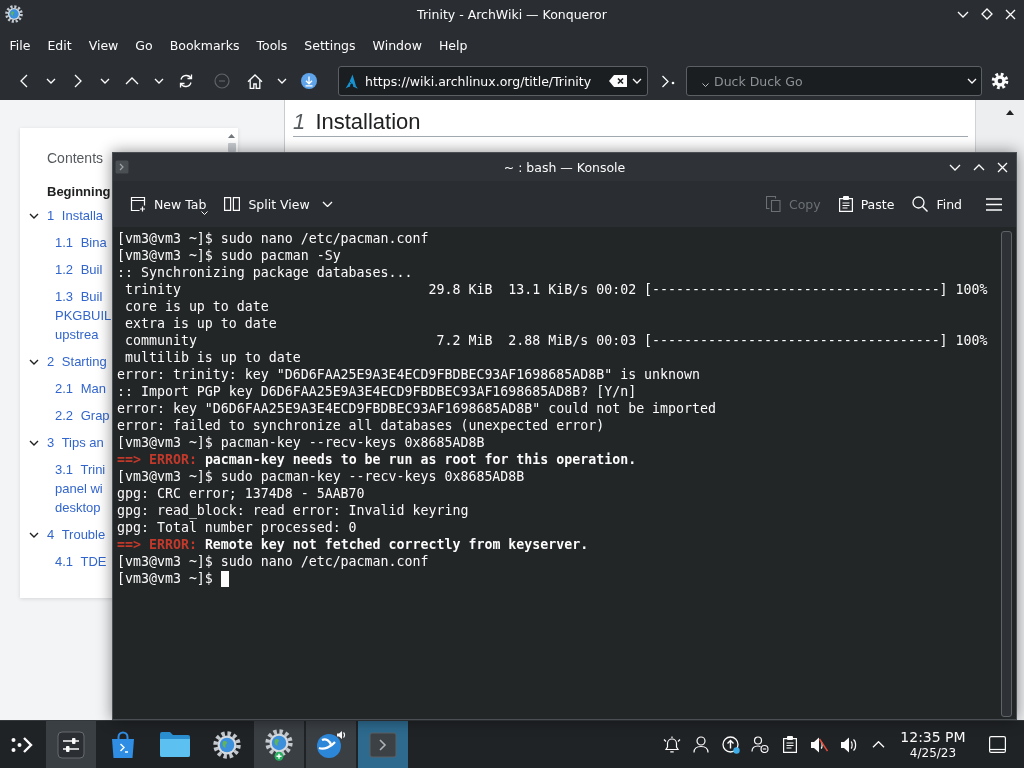 This screenshot has height=768, width=1024. Describe the element at coordinates (20, 45) in the screenshot. I see `menu-item: File` at that location.